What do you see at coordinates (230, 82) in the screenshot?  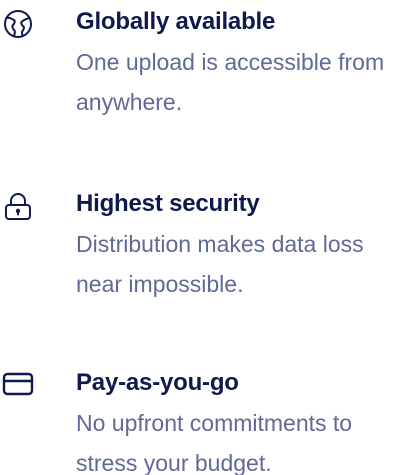 I see `feature-description: One upload is accessible from anywhere.` at bounding box center [230, 82].